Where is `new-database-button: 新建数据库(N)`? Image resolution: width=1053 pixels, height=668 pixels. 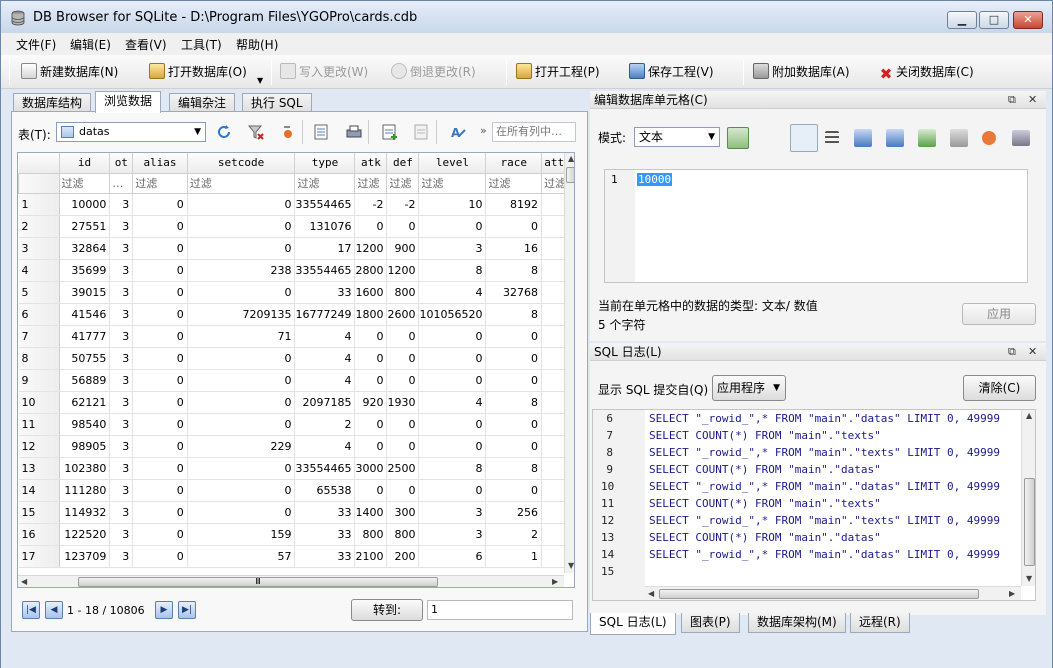 new-database-button: 新建数据库(N) is located at coordinates (69, 72).